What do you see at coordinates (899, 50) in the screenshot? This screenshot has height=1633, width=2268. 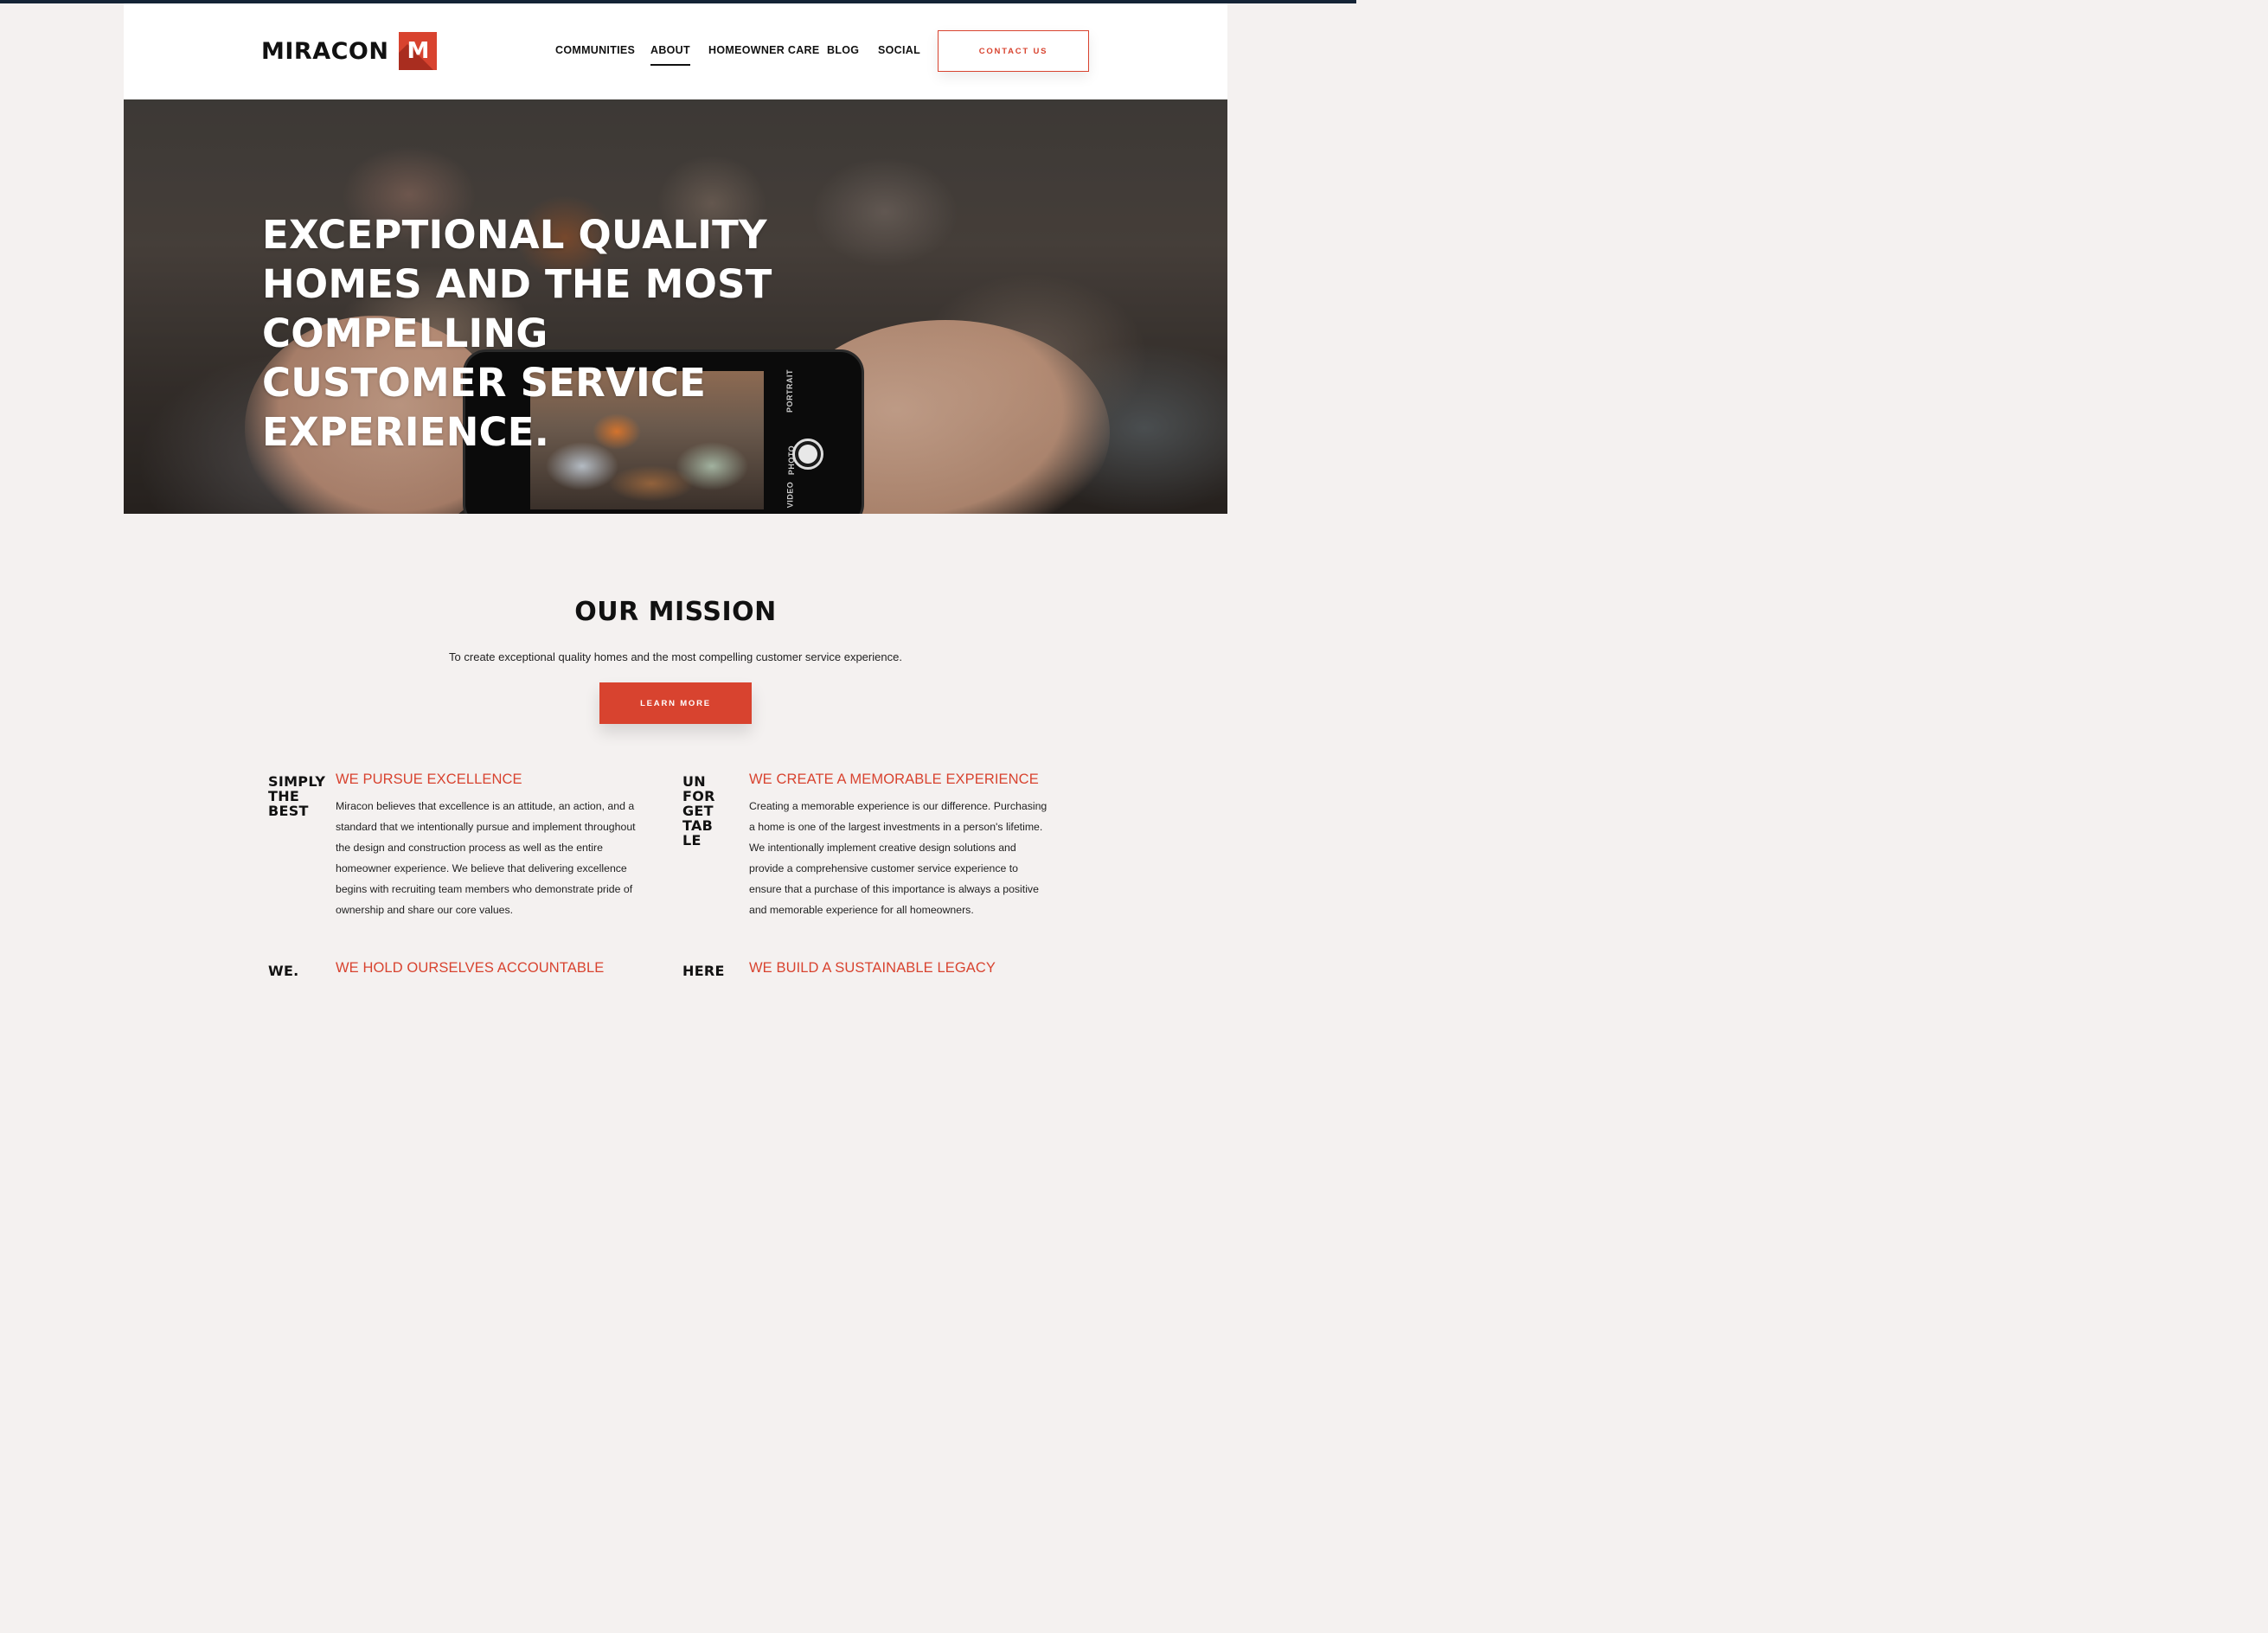 I see `nav-social: SOCIAL` at bounding box center [899, 50].